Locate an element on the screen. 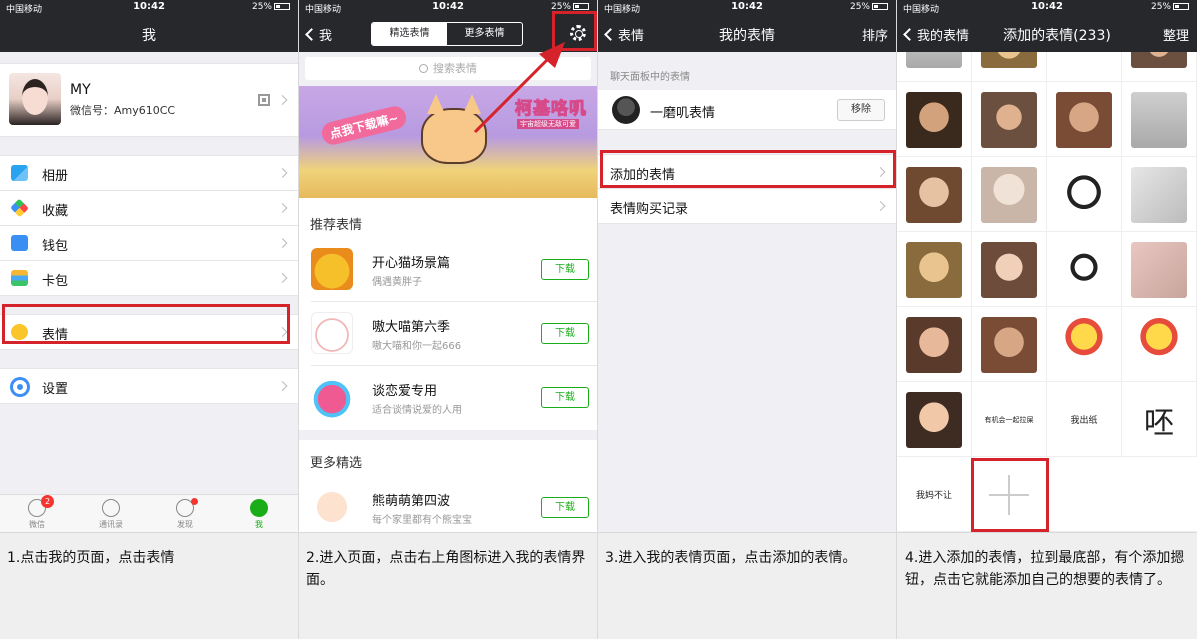 This screenshot has width=1197, height=639. tab-featured-stickers: 精选表情 is located at coordinates (409, 34).